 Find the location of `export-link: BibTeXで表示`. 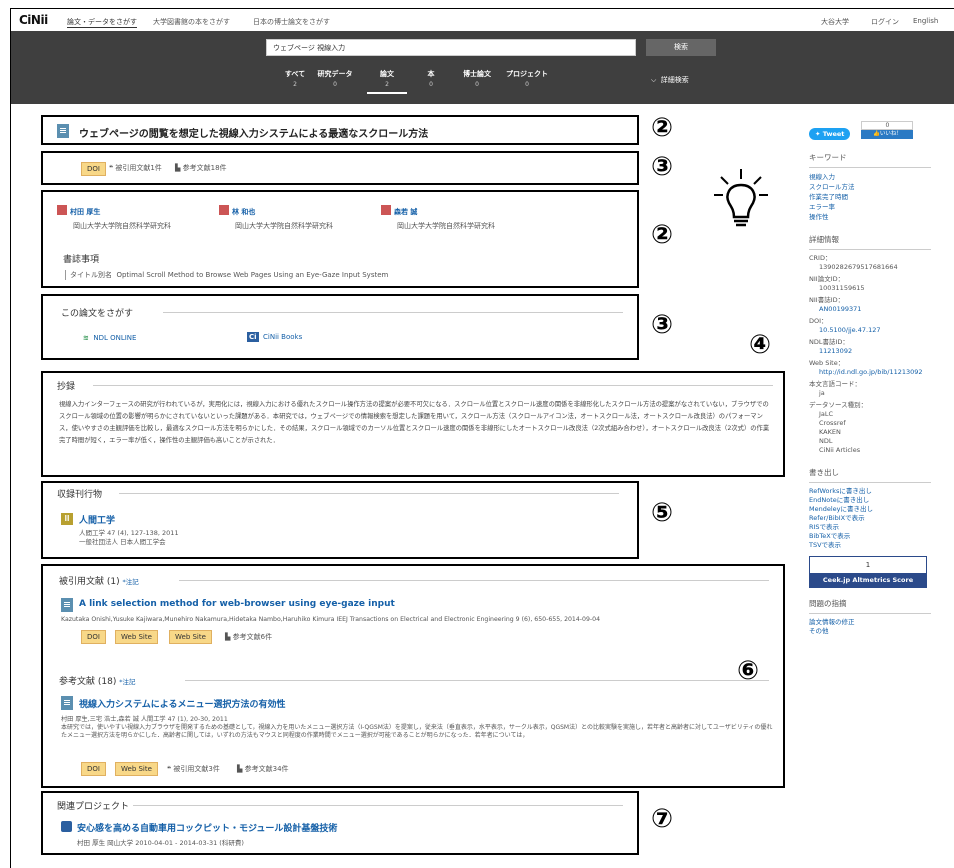

export-link: BibTeXで表示 is located at coordinates (870, 536).